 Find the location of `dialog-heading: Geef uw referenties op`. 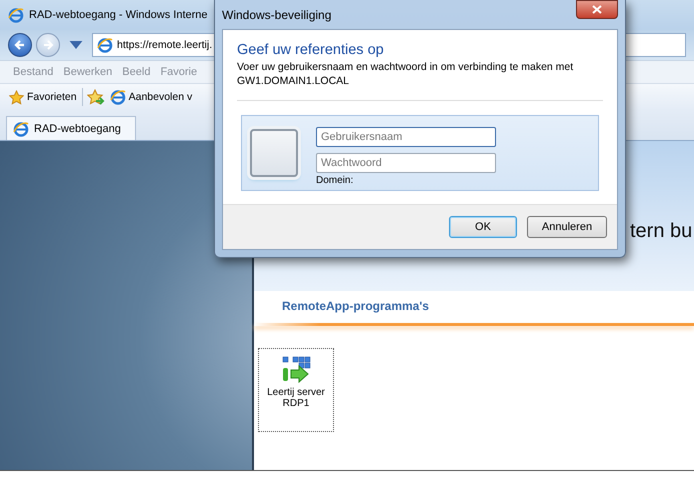

dialog-heading: Geef uw referenties op is located at coordinates (311, 50).